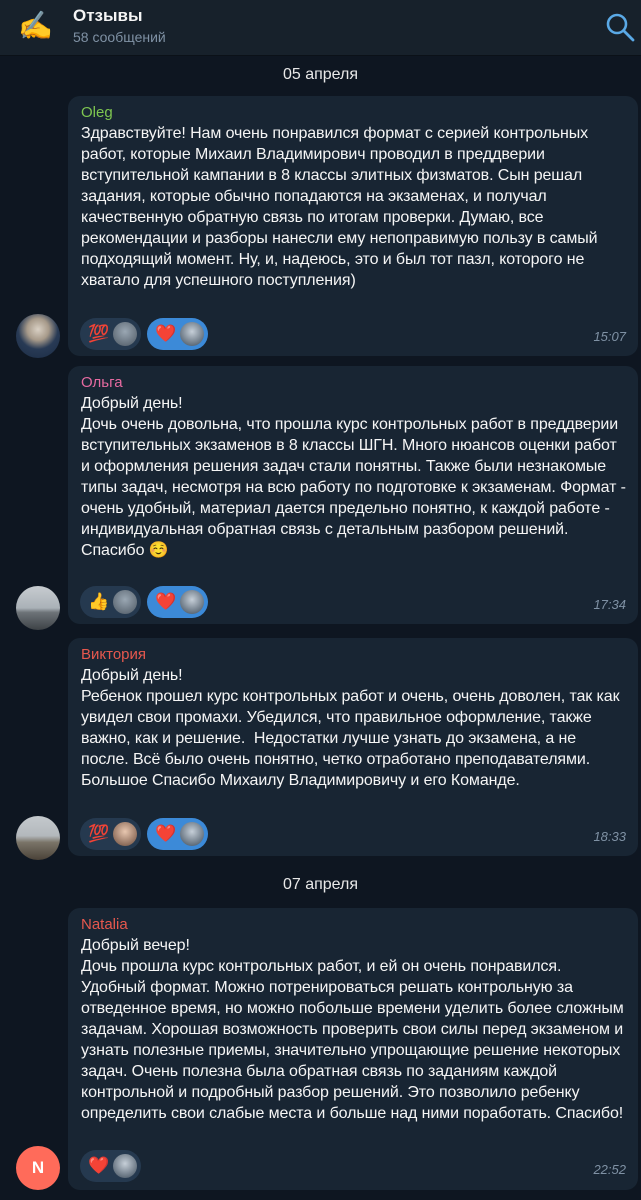 The image size is (641, 1200). What do you see at coordinates (111, 602) in the screenshot?
I see `reaction-thumbs-up: 👍` at bounding box center [111, 602].